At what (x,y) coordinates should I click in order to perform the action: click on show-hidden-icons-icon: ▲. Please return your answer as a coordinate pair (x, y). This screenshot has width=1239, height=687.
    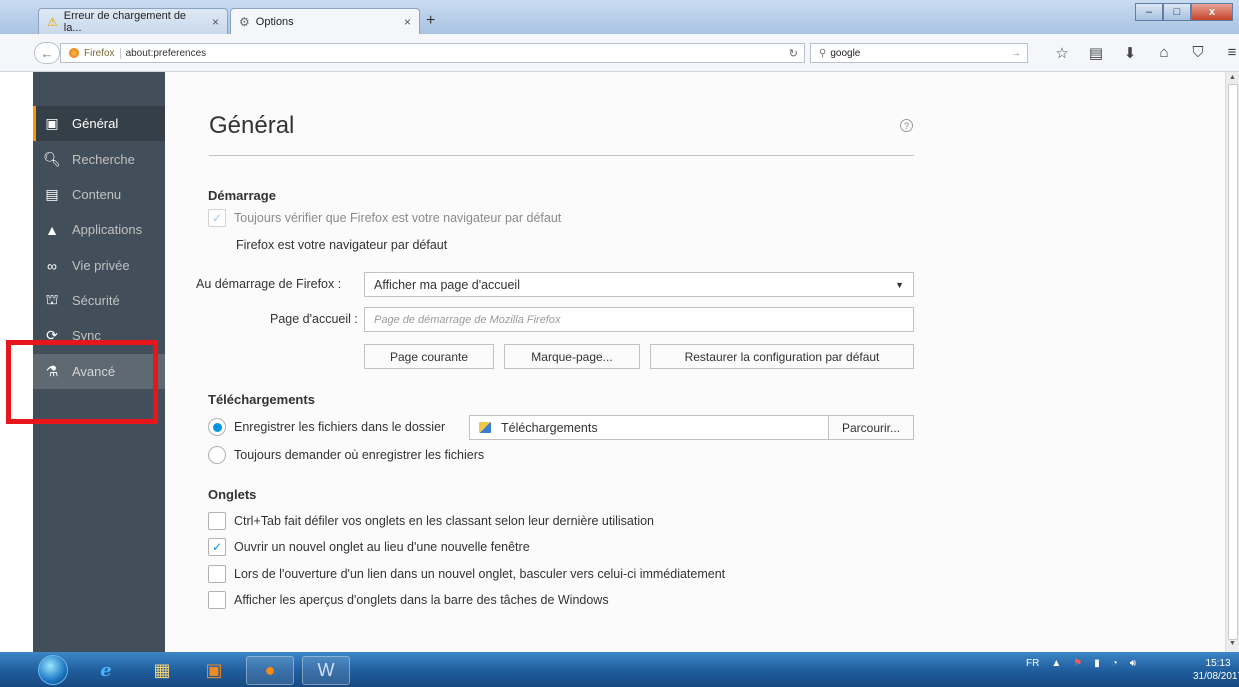
    Looking at the image, I should click on (1056, 663).